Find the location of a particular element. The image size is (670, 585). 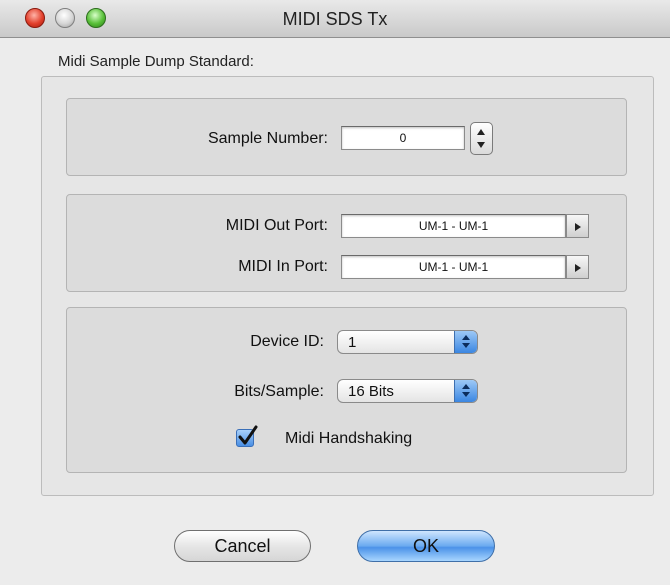

stepper-up-icon is located at coordinates (481, 132).